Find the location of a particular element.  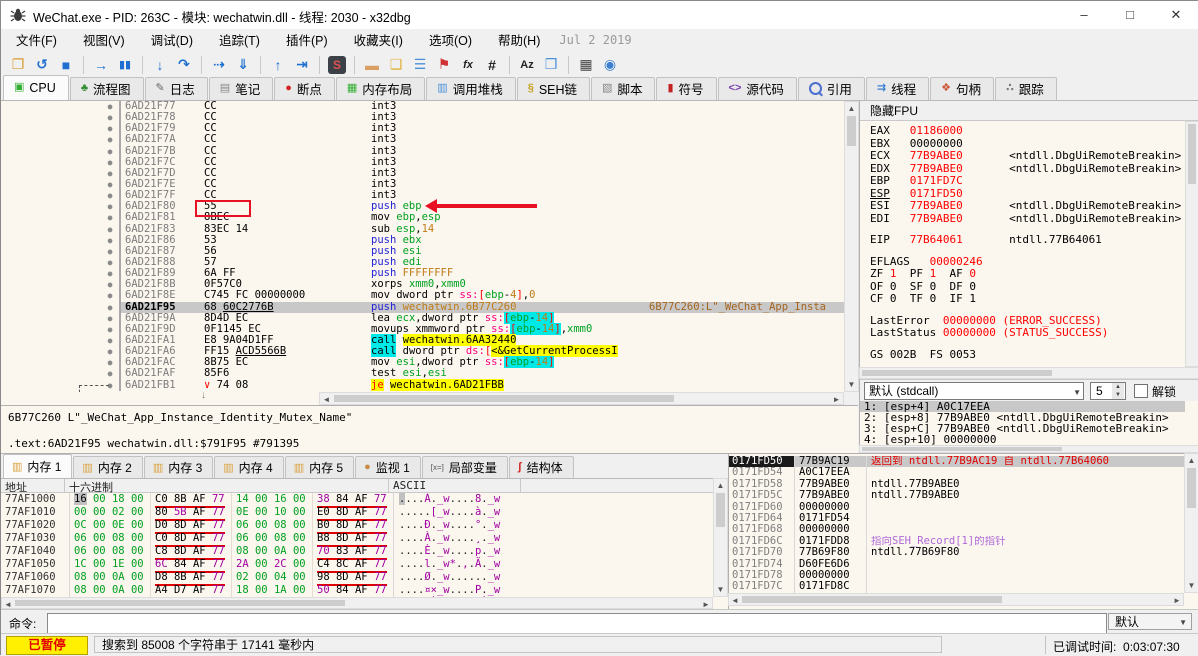

calling-convention-select: 默认 (stdcall) ▼ is located at coordinates (974, 391).